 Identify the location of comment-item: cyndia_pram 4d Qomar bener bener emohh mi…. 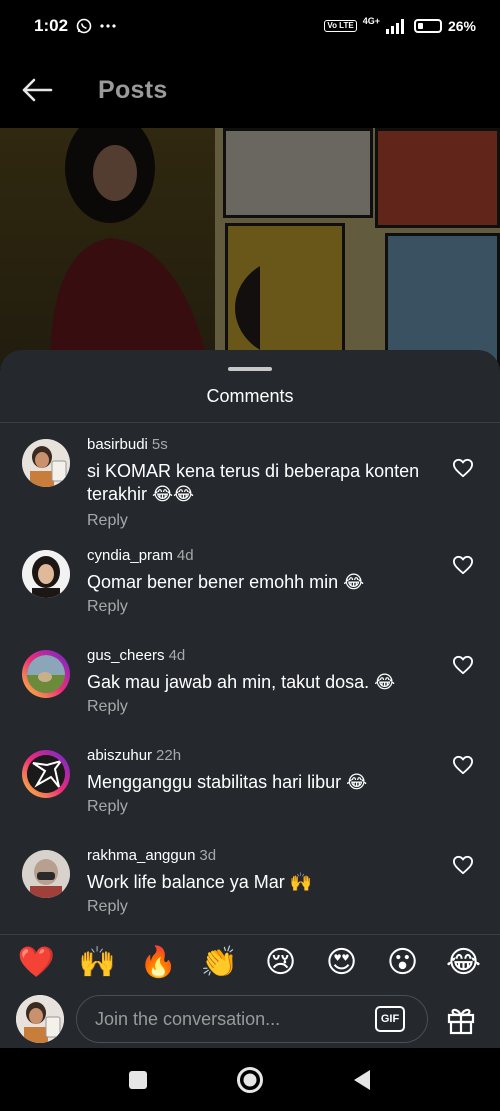
(250, 595).